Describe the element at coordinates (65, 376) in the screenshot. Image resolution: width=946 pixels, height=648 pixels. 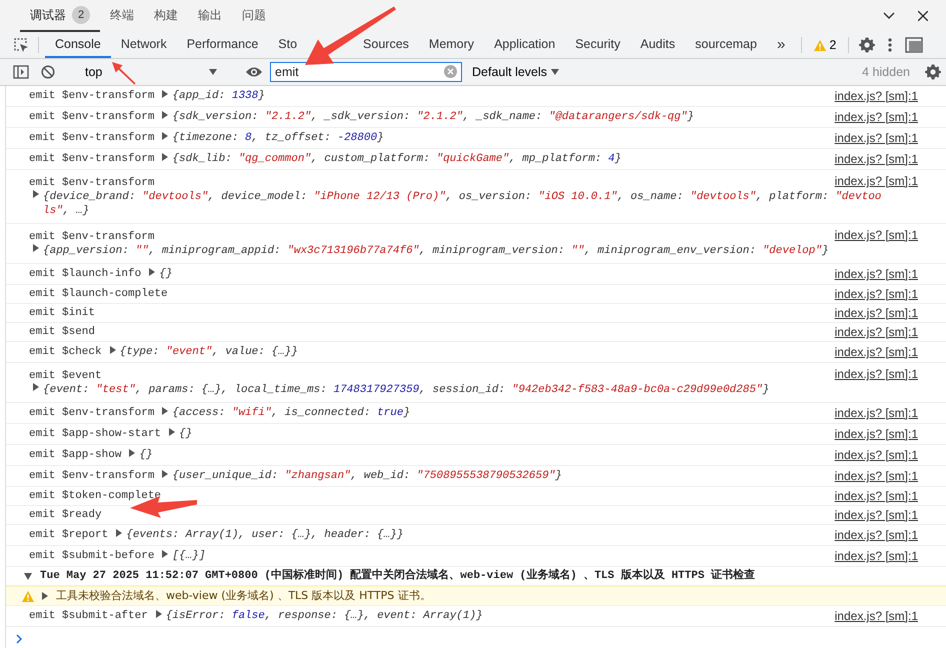
I see `log-message: emit $event` at that location.